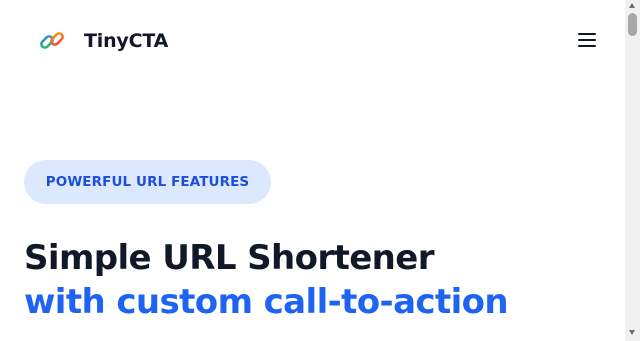 This screenshot has width=640, height=341. Describe the element at coordinates (266, 302) in the screenshot. I see `hero-title-line-2: with custom call-to-action` at that location.